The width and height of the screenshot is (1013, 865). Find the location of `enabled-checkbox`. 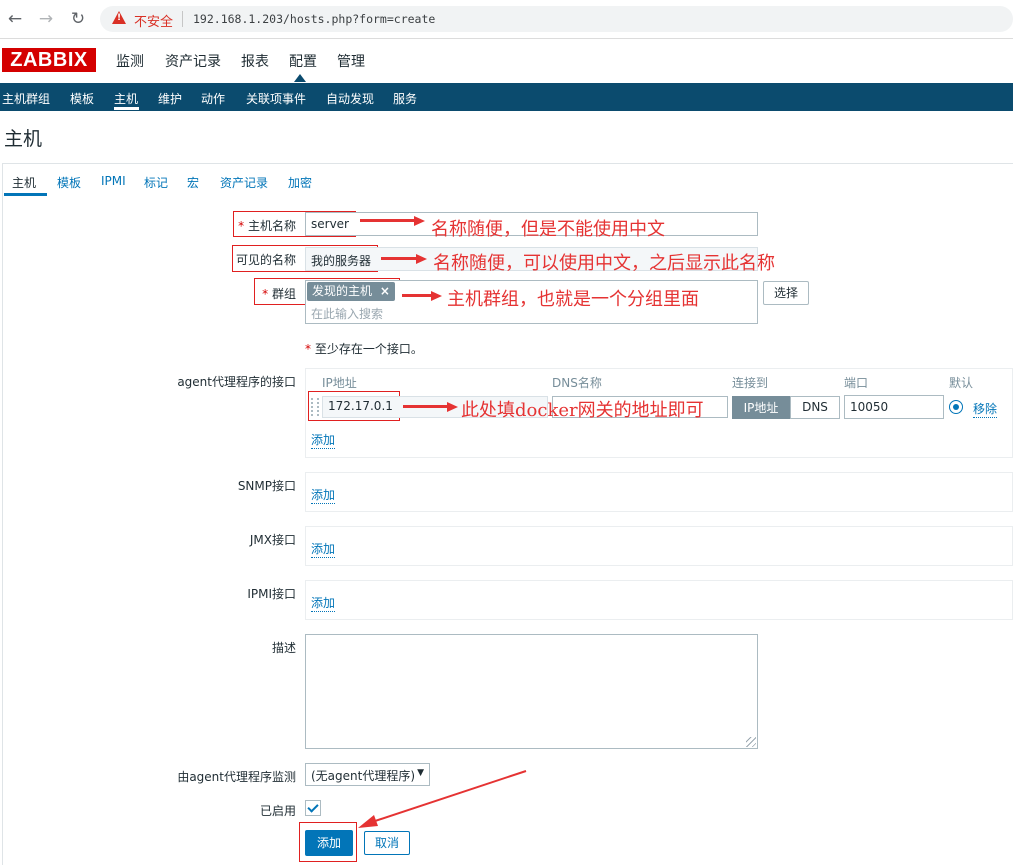

enabled-checkbox is located at coordinates (313, 808).